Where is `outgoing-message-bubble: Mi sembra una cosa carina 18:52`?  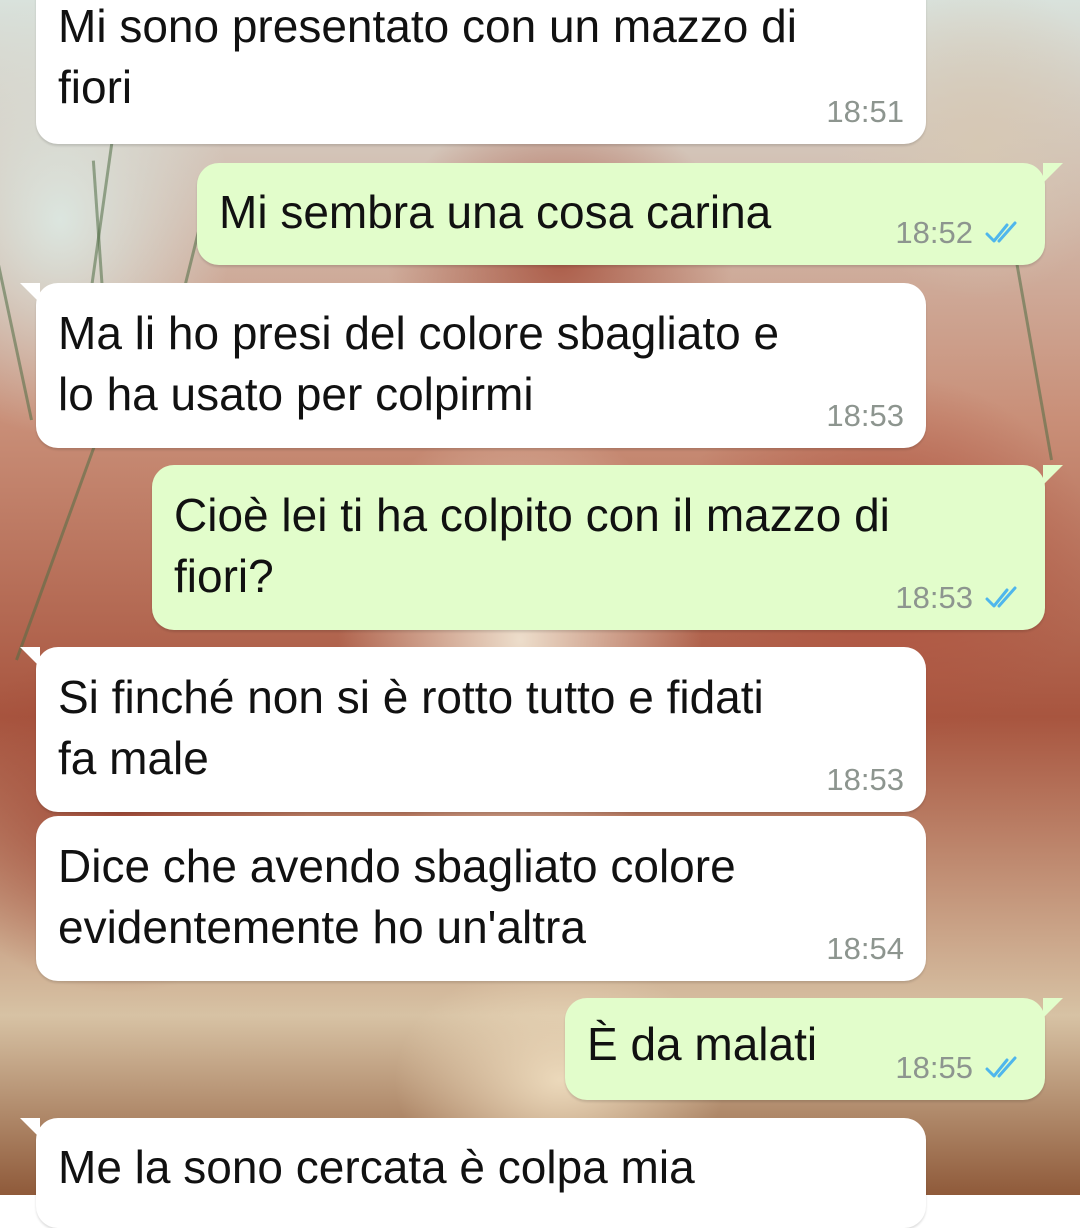
outgoing-message-bubble: Mi sembra una cosa carina 18:52 is located at coordinates (630, 214).